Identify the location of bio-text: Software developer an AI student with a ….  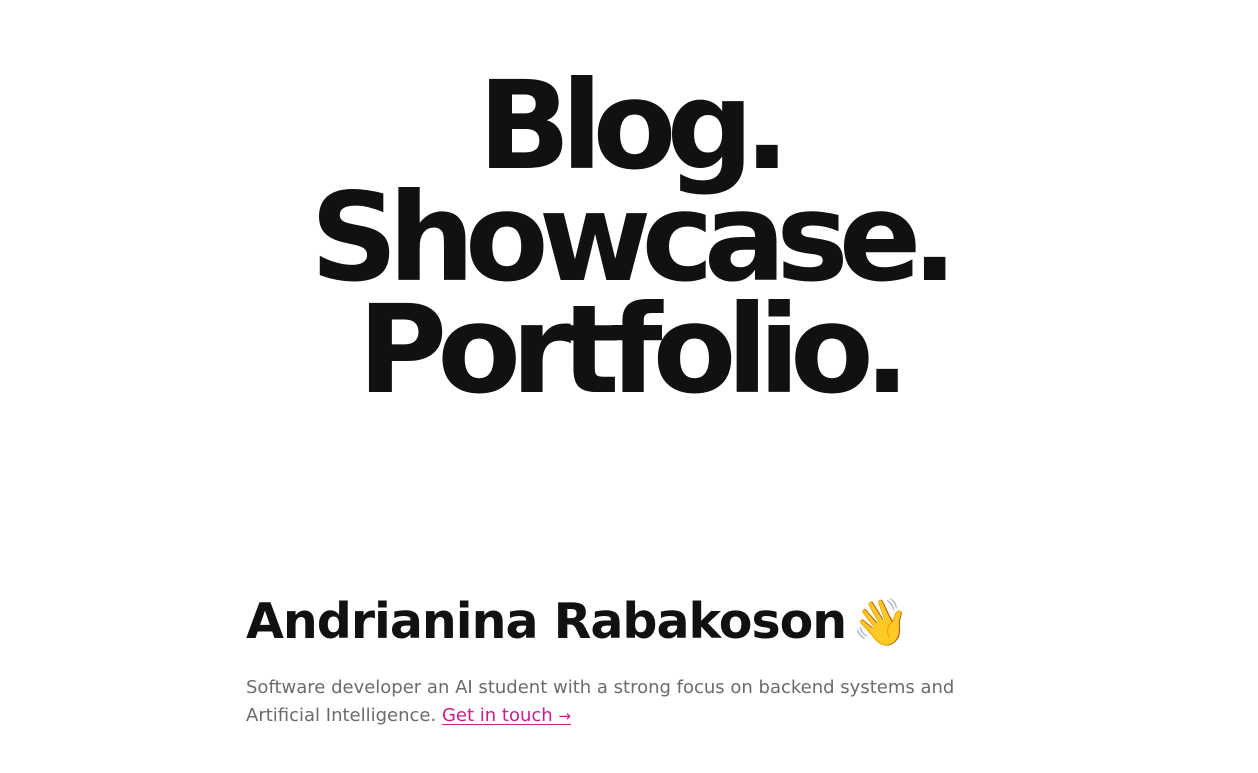
(600, 701).